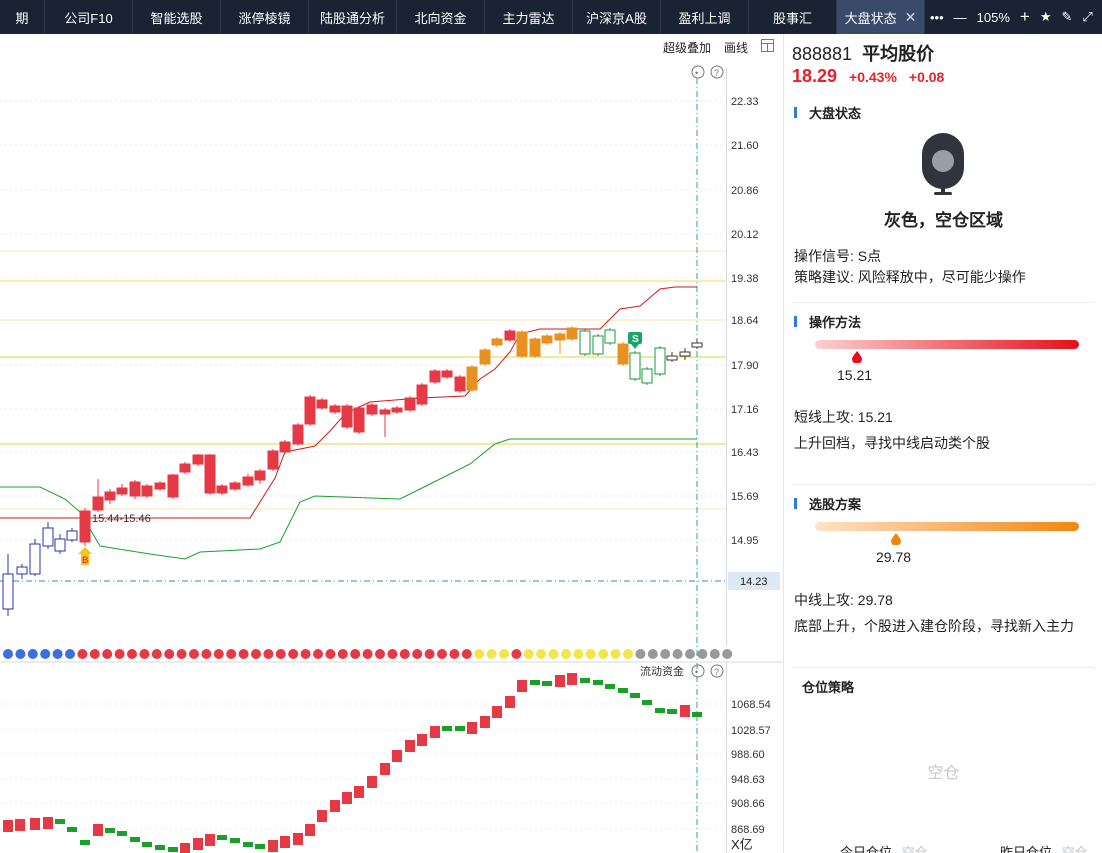 The width and height of the screenshot is (1102, 853). What do you see at coordinates (943, 220) in the screenshot?
I see `market-status-text: 灰色，空仓区域` at bounding box center [943, 220].